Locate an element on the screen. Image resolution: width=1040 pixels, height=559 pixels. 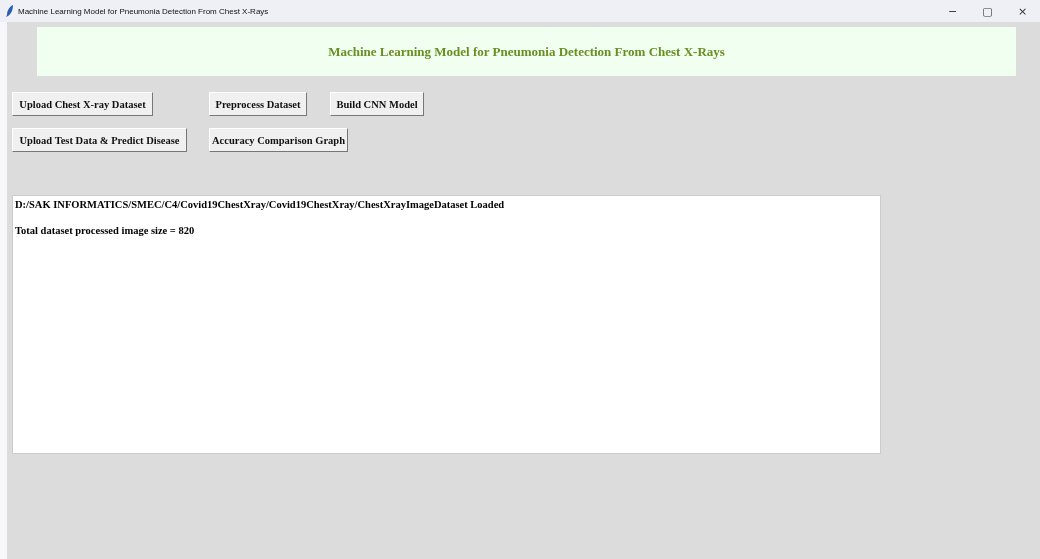
minimize-button: − is located at coordinates (952, 11).